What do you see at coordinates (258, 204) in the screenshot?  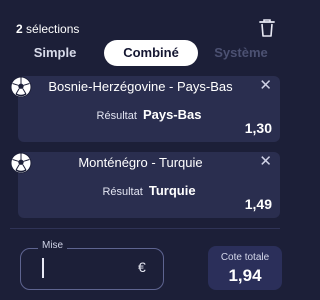 I see `selection-odd: 1,49` at bounding box center [258, 204].